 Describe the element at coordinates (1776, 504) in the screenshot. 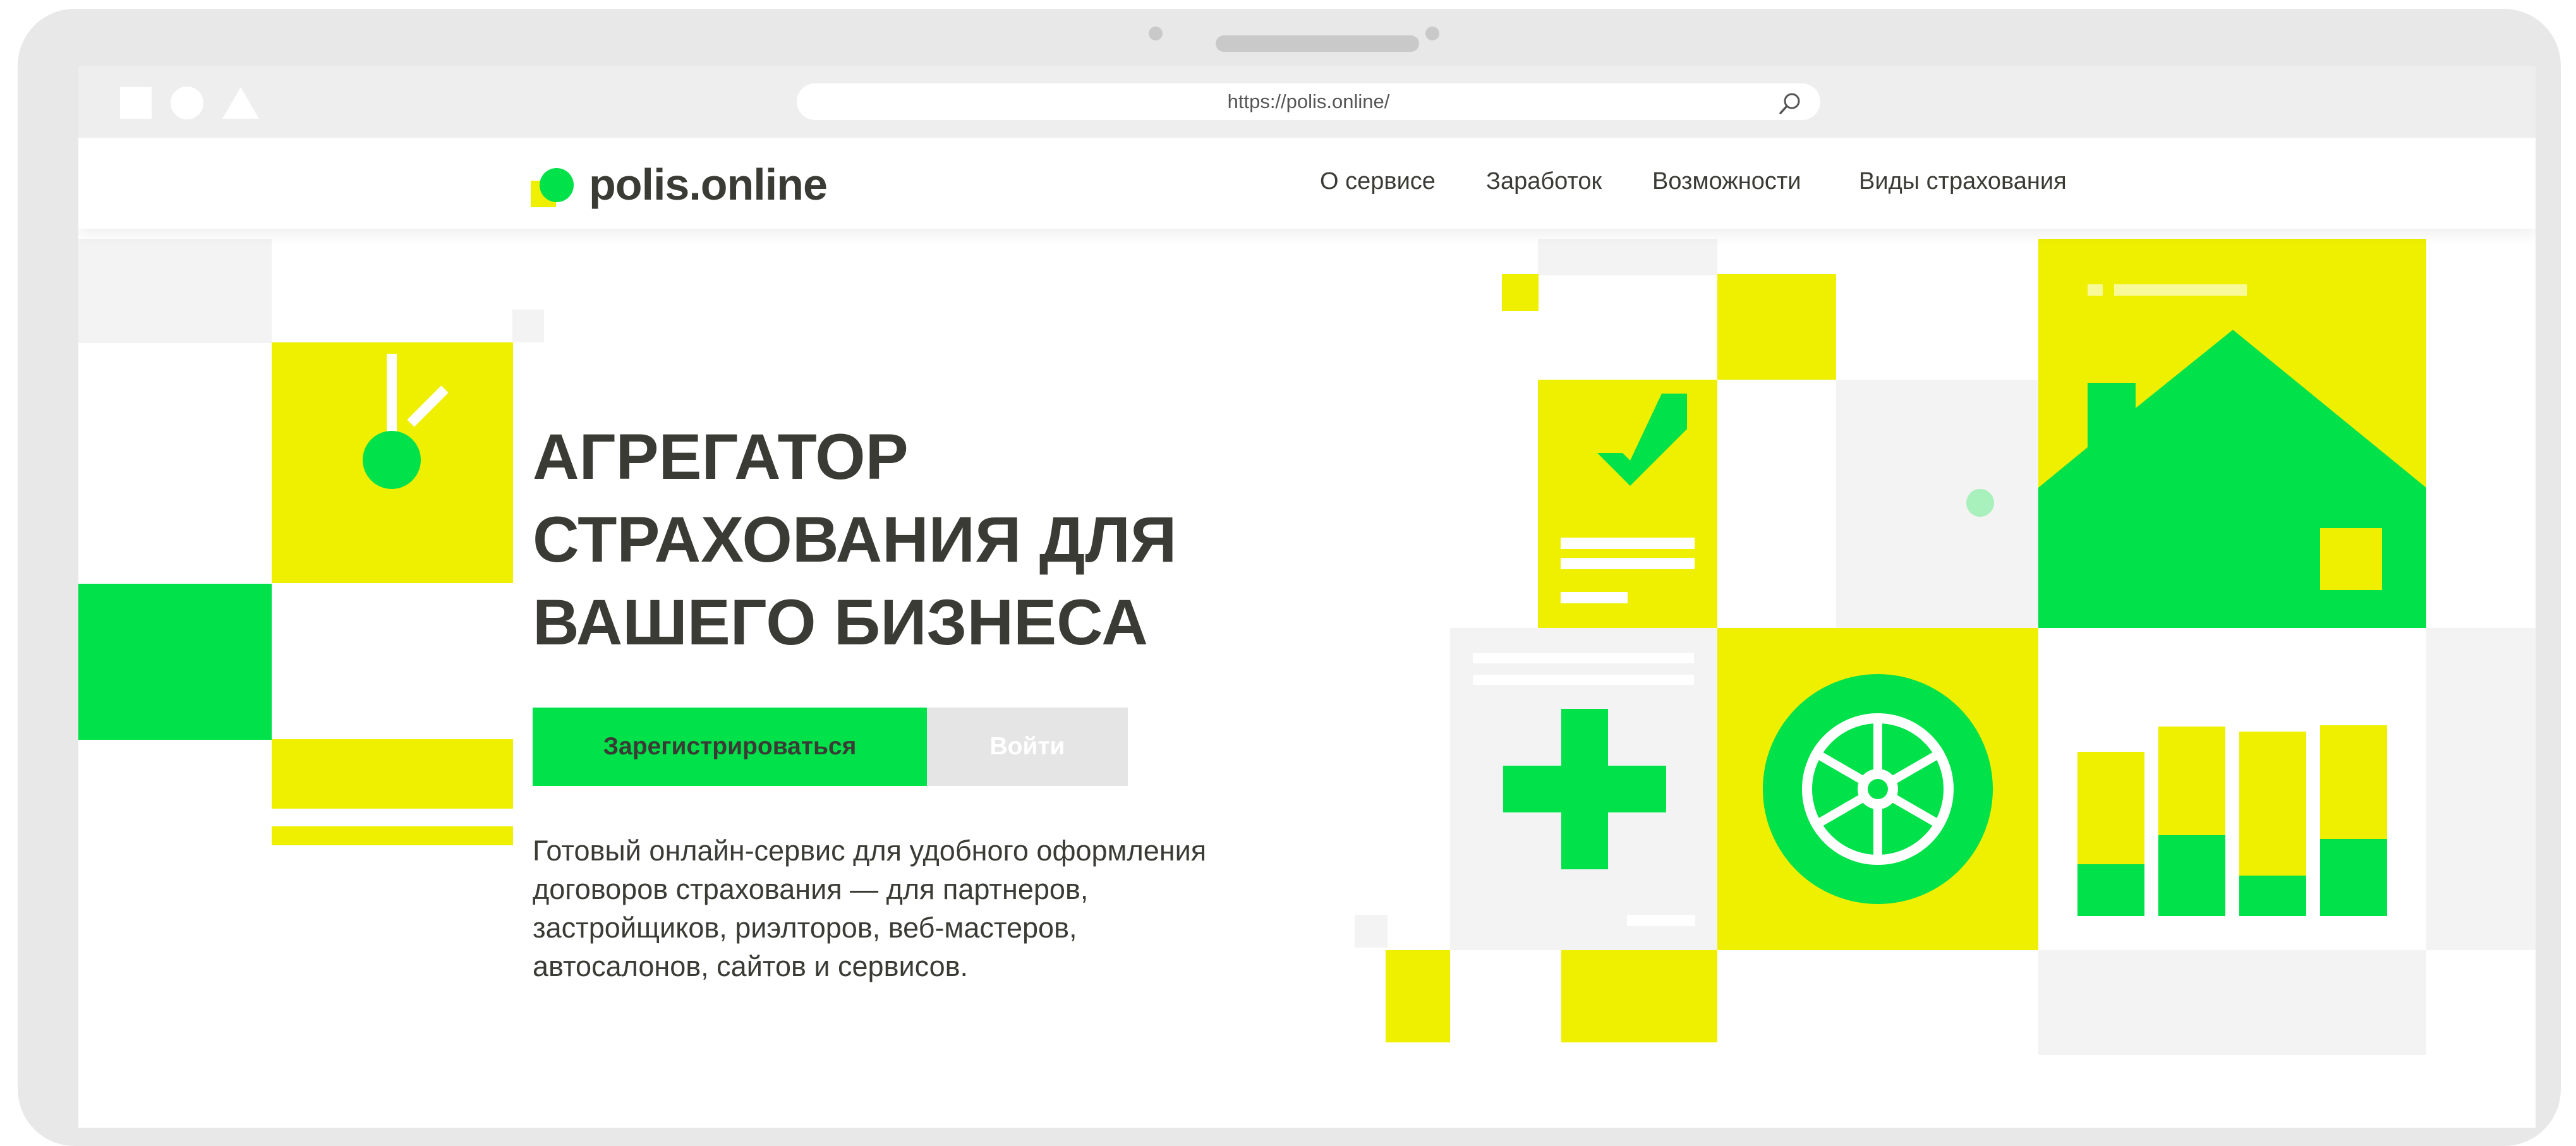

I see `decor-white-tile` at that location.